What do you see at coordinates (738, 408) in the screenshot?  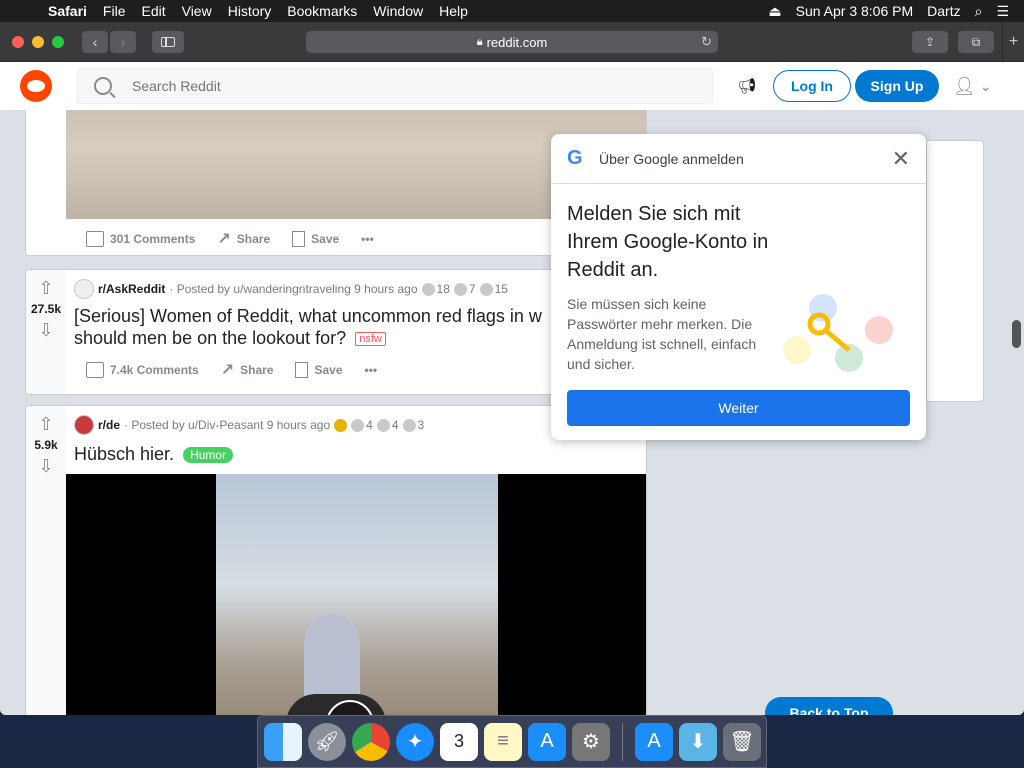 I see `continue-button: Weiter` at bounding box center [738, 408].